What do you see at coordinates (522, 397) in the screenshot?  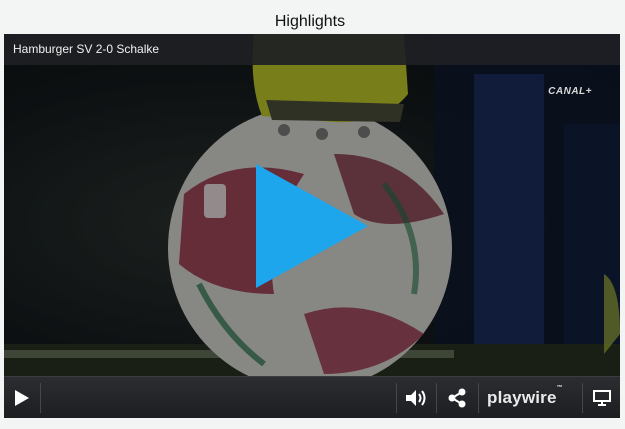 I see `brand-name: playwire` at bounding box center [522, 397].